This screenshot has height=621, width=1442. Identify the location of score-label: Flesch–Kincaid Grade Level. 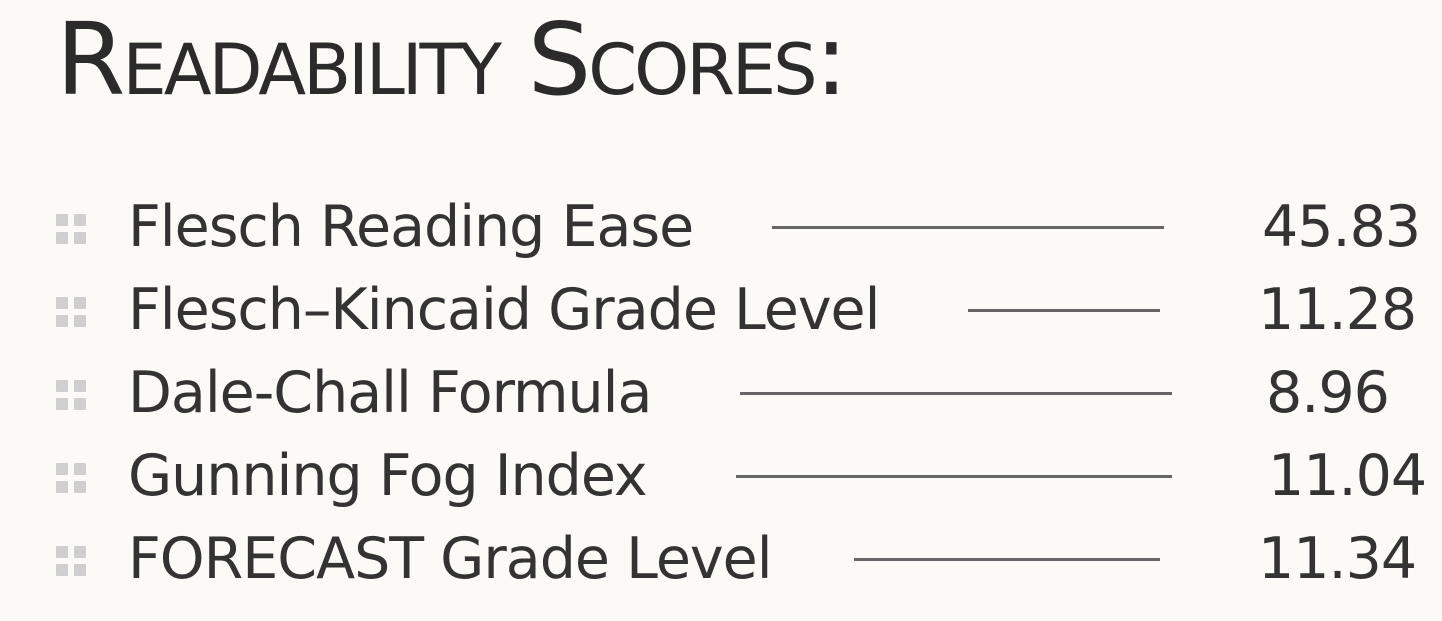
(504, 310).